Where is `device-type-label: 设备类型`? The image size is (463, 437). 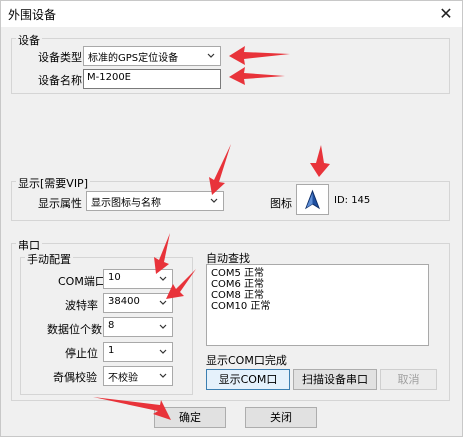 device-type-label: 设备类型 is located at coordinates (60, 57).